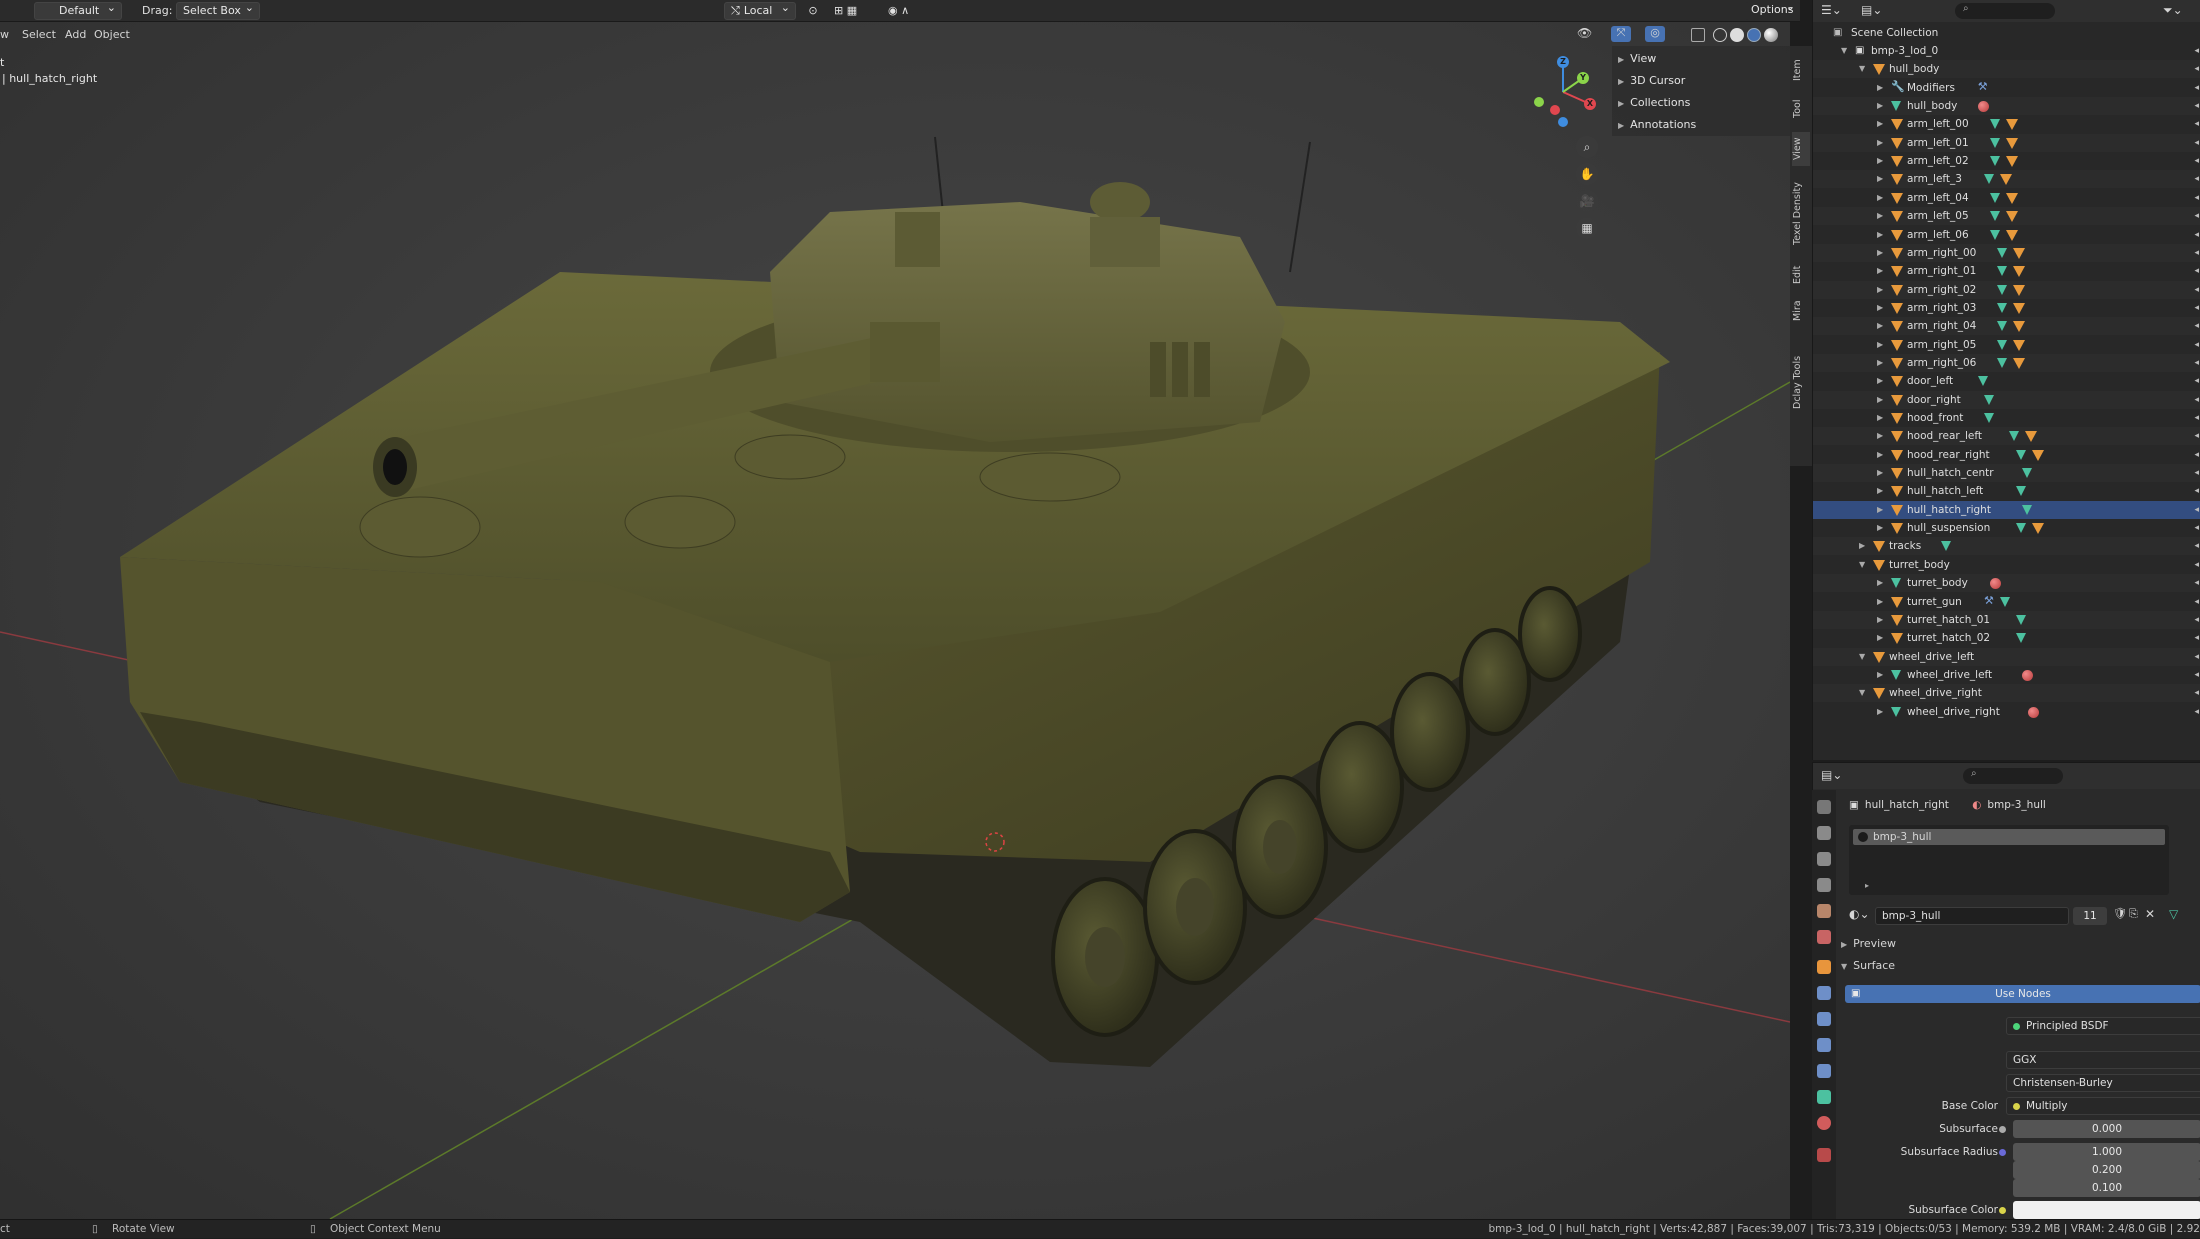 The height and width of the screenshot is (1239, 2200). I want to click on overlay-toggle-icon: ◎, so click(1655, 34).